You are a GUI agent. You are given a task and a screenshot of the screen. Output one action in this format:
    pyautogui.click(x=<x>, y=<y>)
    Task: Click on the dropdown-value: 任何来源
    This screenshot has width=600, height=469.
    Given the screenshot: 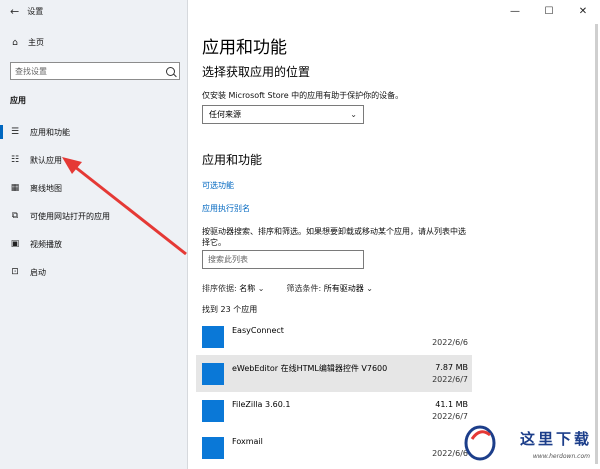 What is the action you would take?
    pyautogui.click(x=225, y=114)
    